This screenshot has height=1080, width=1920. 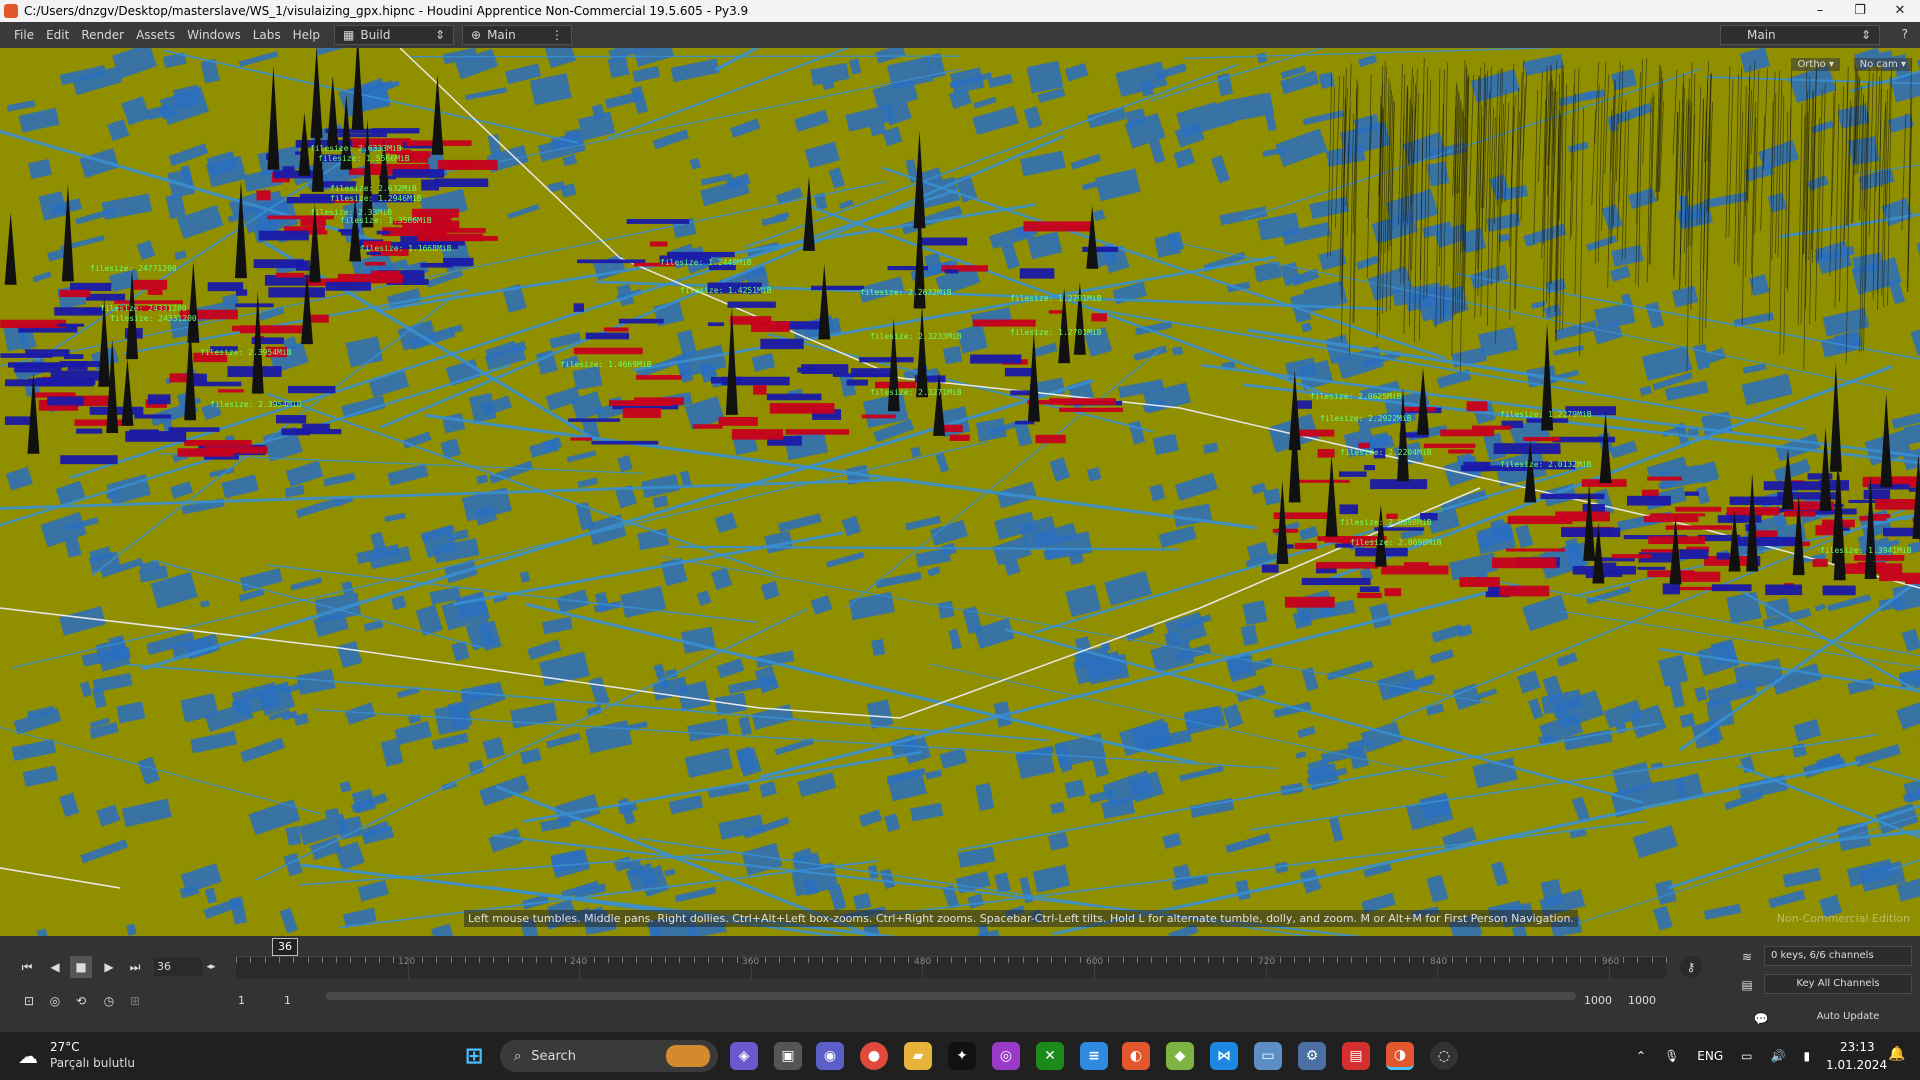 I want to click on chrome-icon: ●, so click(x=874, y=1056).